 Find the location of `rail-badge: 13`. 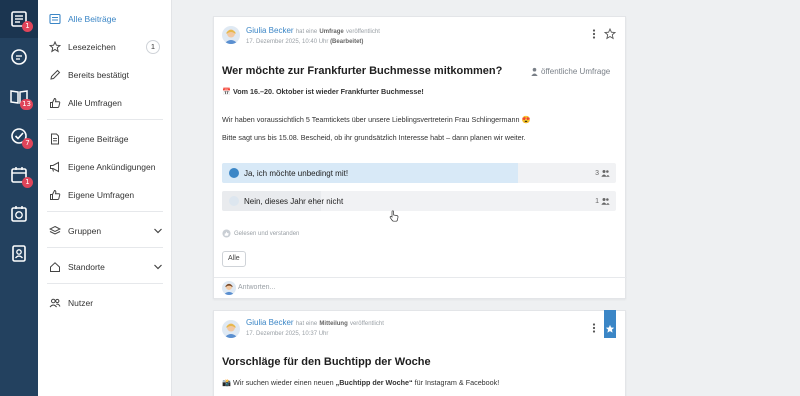

rail-badge: 13 is located at coordinates (26, 104).